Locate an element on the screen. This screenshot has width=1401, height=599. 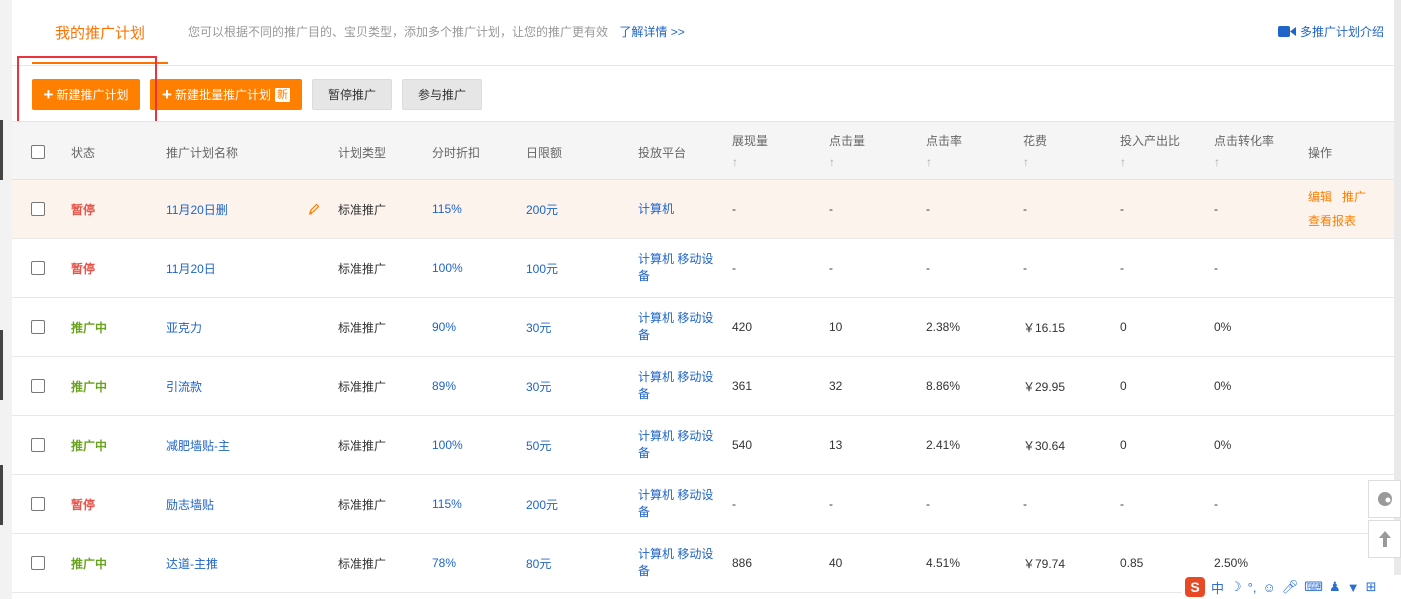
ctr: - is located at coordinates (928, 209).